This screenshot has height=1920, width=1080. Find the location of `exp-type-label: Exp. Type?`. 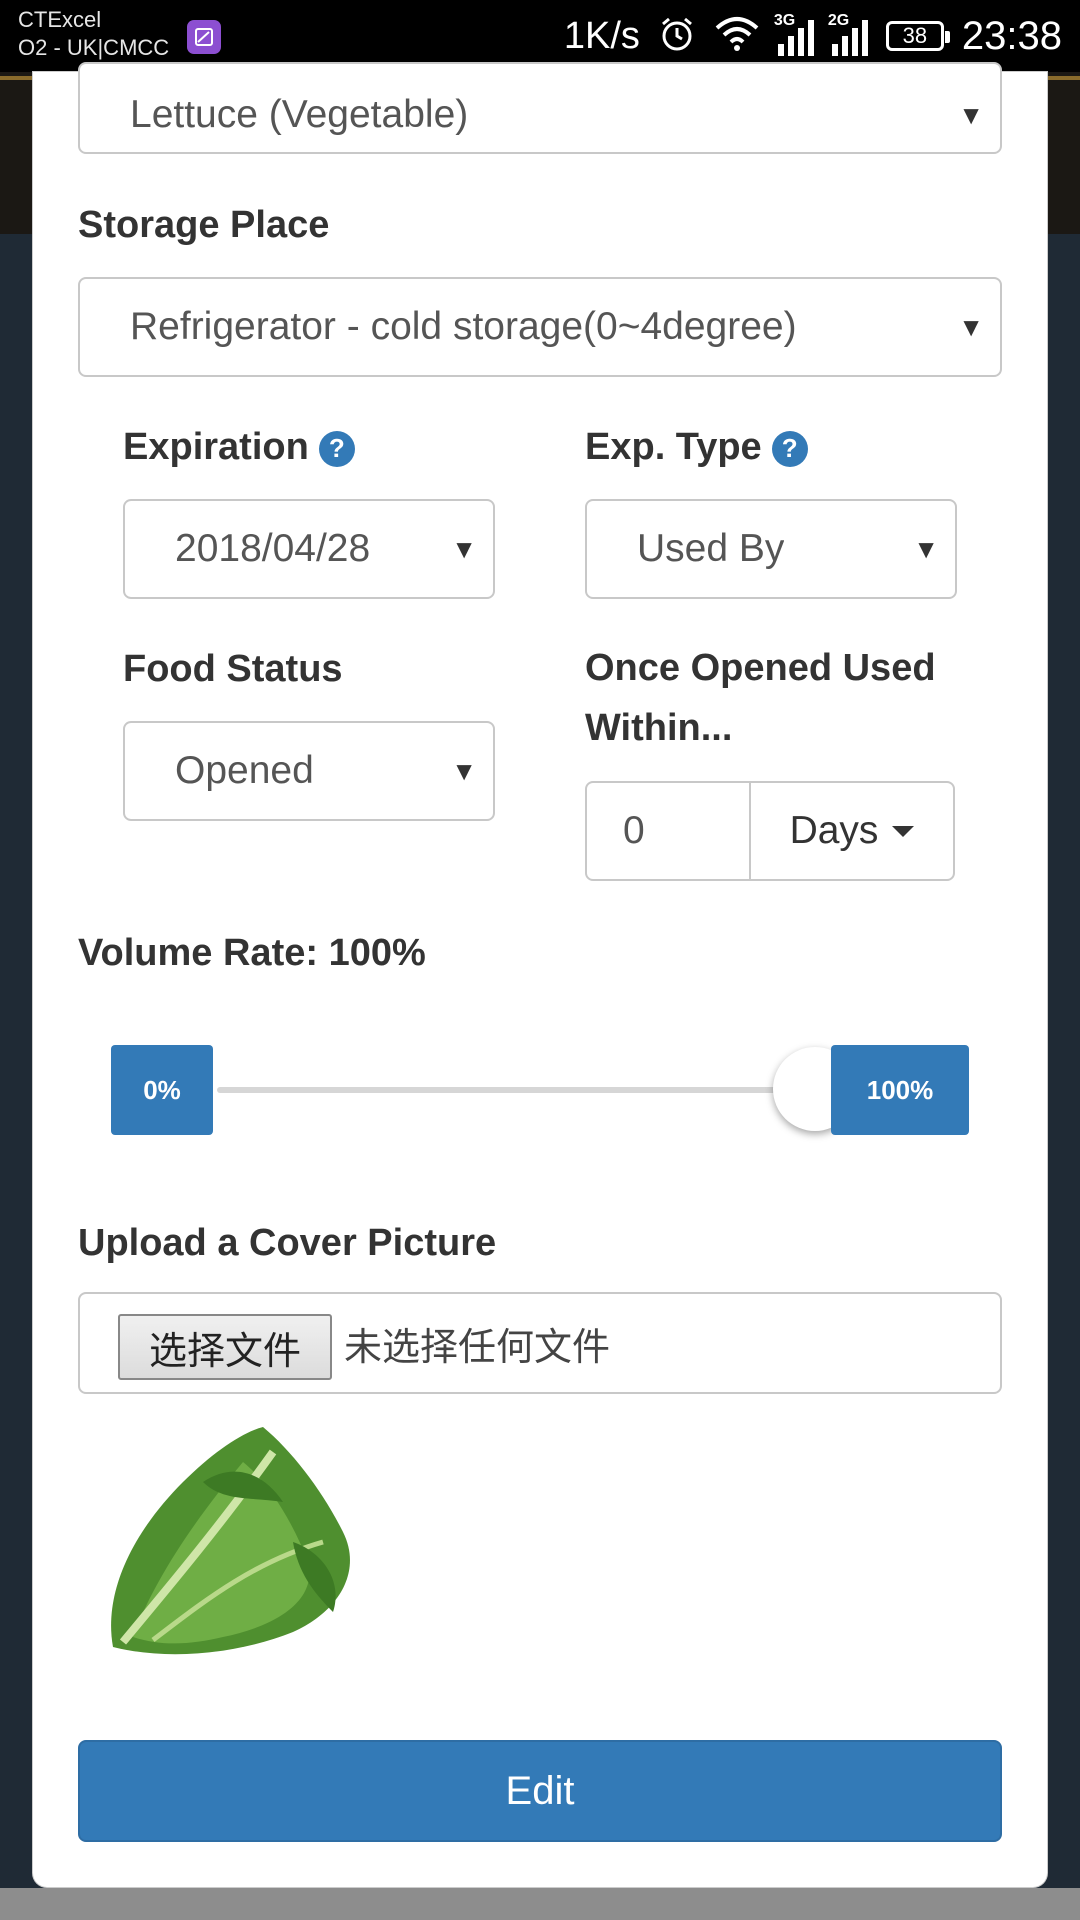

exp-type-label: Exp. Type? is located at coordinates (696, 447).